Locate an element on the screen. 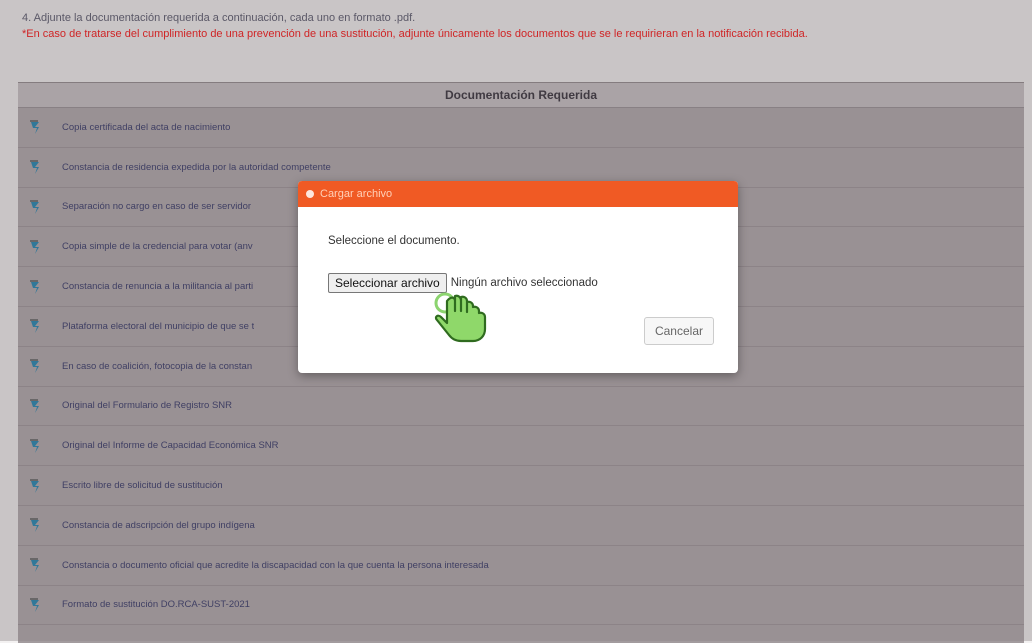 The height and width of the screenshot is (643, 1032). dialog-title: Cargar archivo is located at coordinates (356, 194).